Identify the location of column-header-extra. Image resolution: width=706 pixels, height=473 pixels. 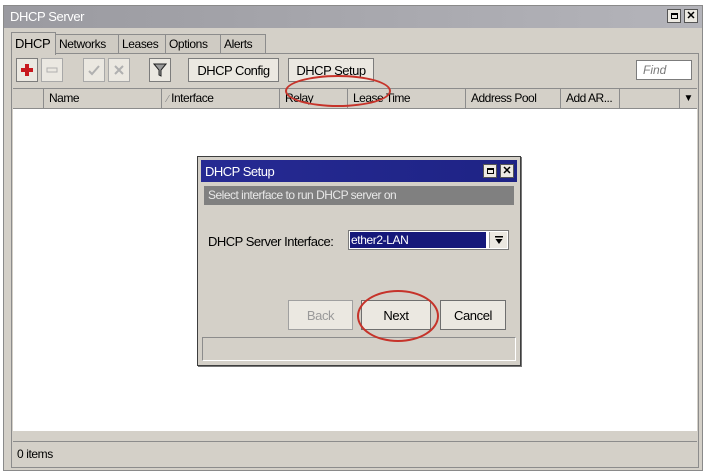
(649, 98).